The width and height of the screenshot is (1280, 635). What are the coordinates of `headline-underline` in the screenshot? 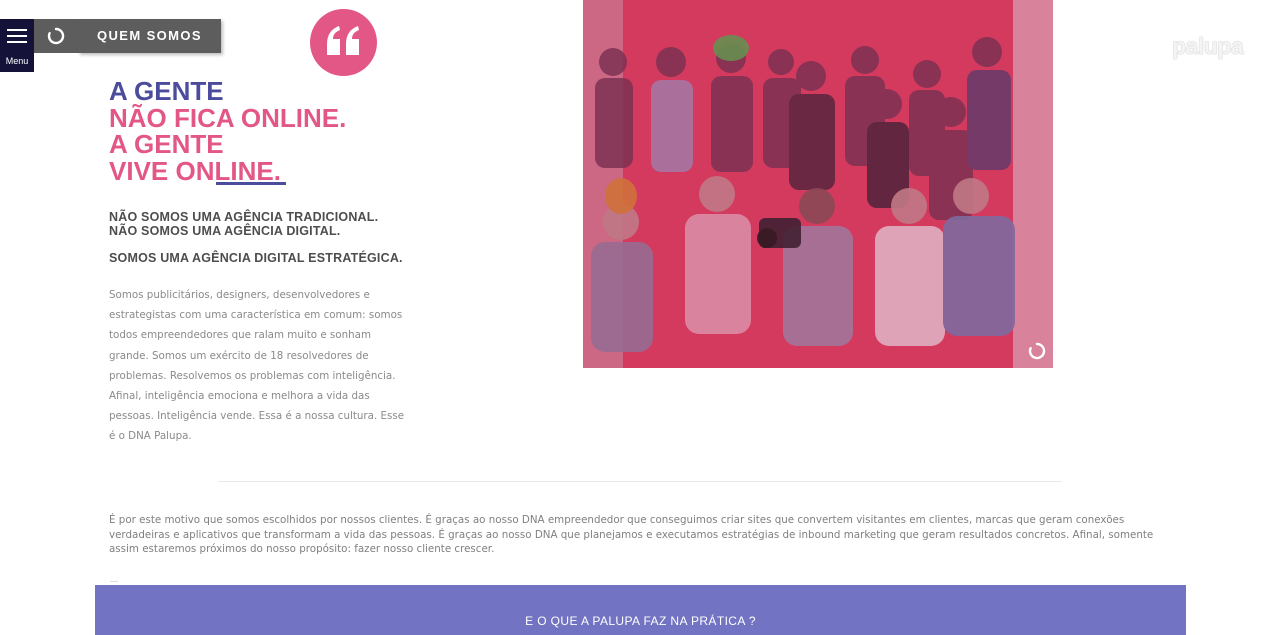 It's located at (251, 183).